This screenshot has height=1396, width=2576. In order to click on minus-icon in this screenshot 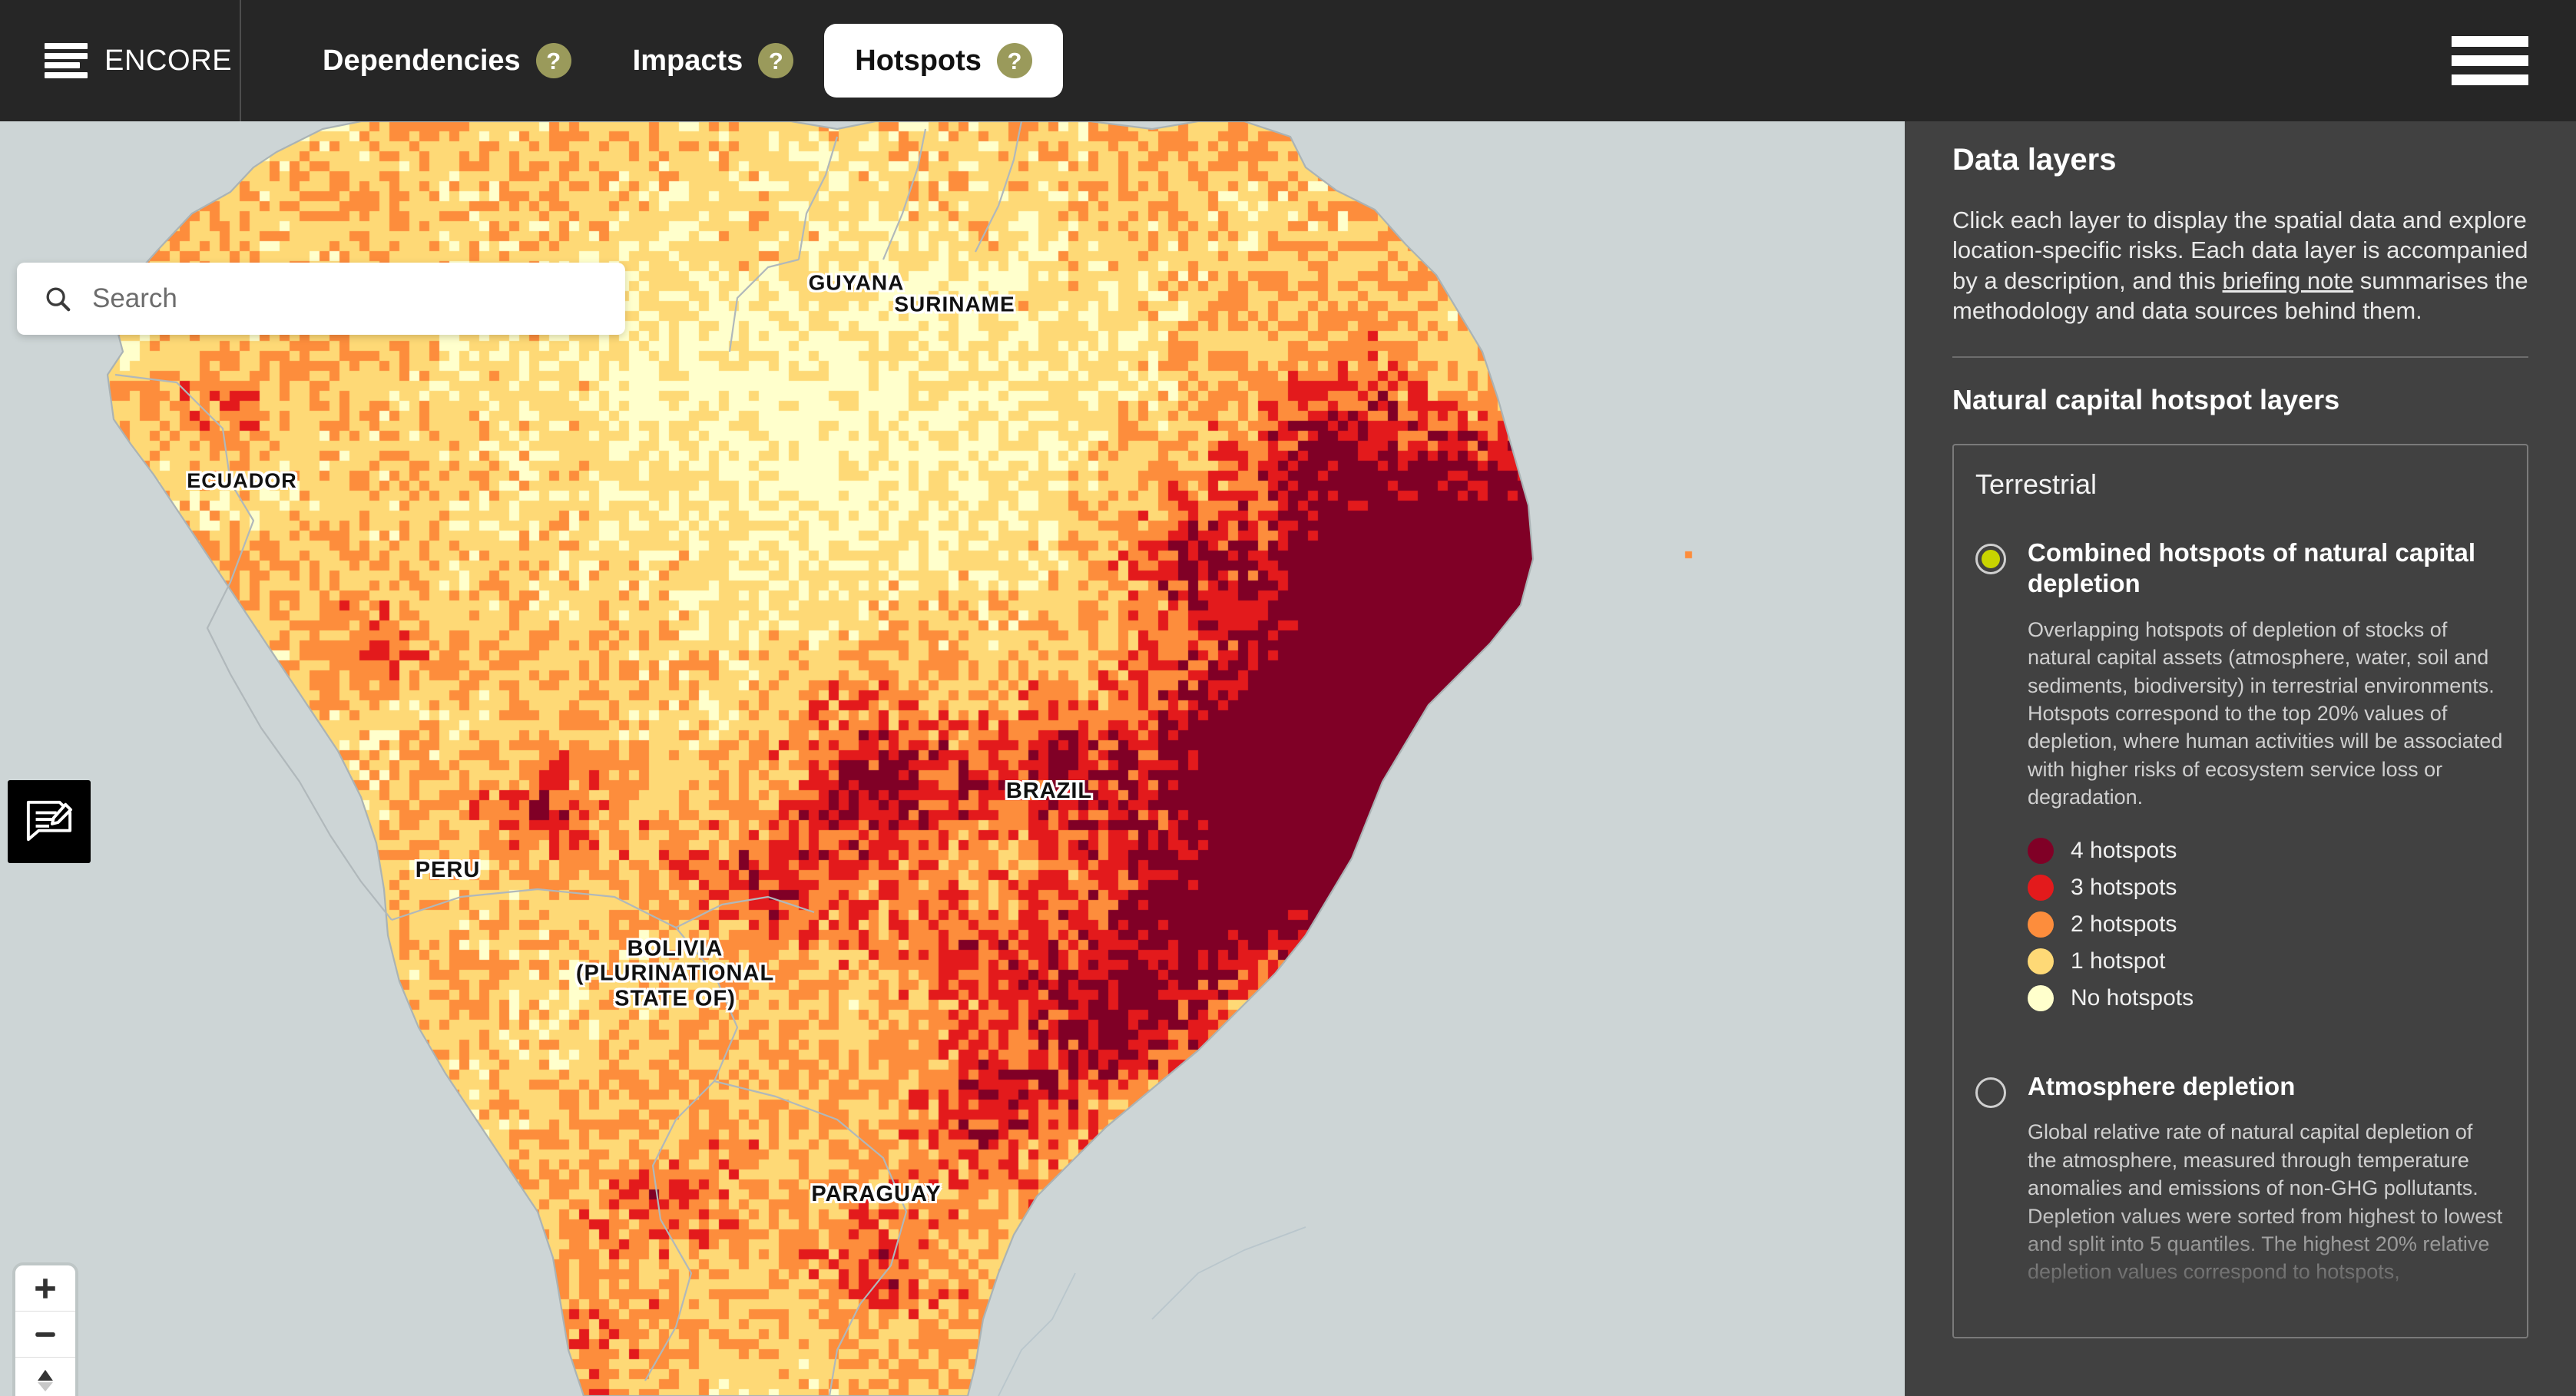, I will do `click(45, 1334)`.